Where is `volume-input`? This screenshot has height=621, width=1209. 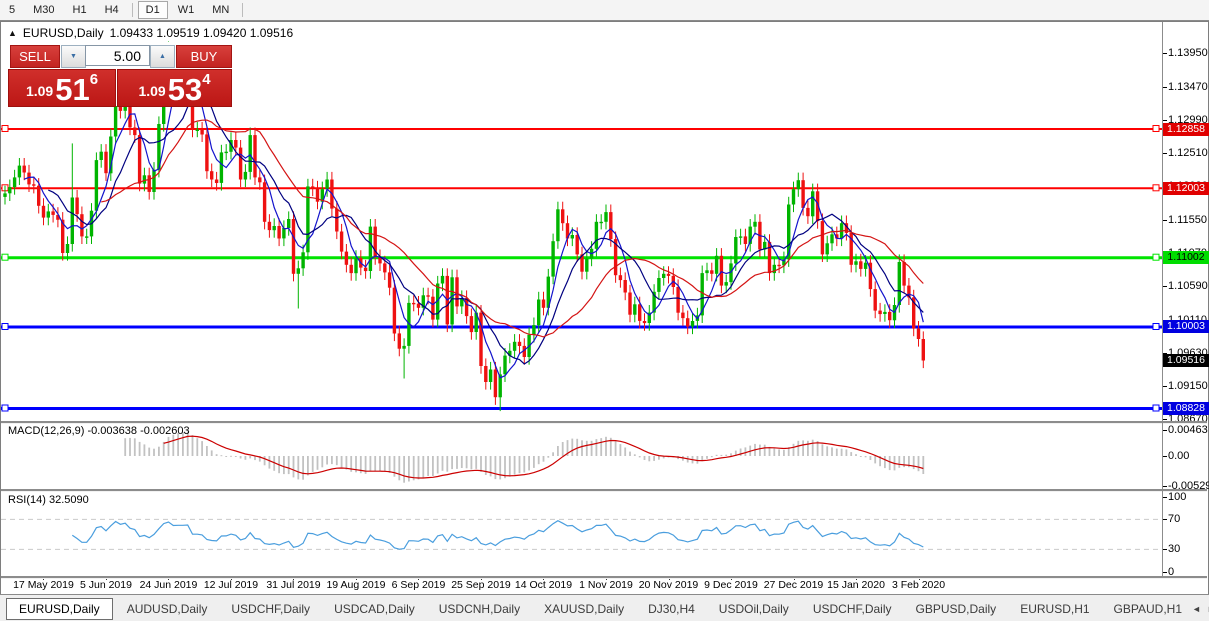 volume-input is located at coordinates (117, 55).